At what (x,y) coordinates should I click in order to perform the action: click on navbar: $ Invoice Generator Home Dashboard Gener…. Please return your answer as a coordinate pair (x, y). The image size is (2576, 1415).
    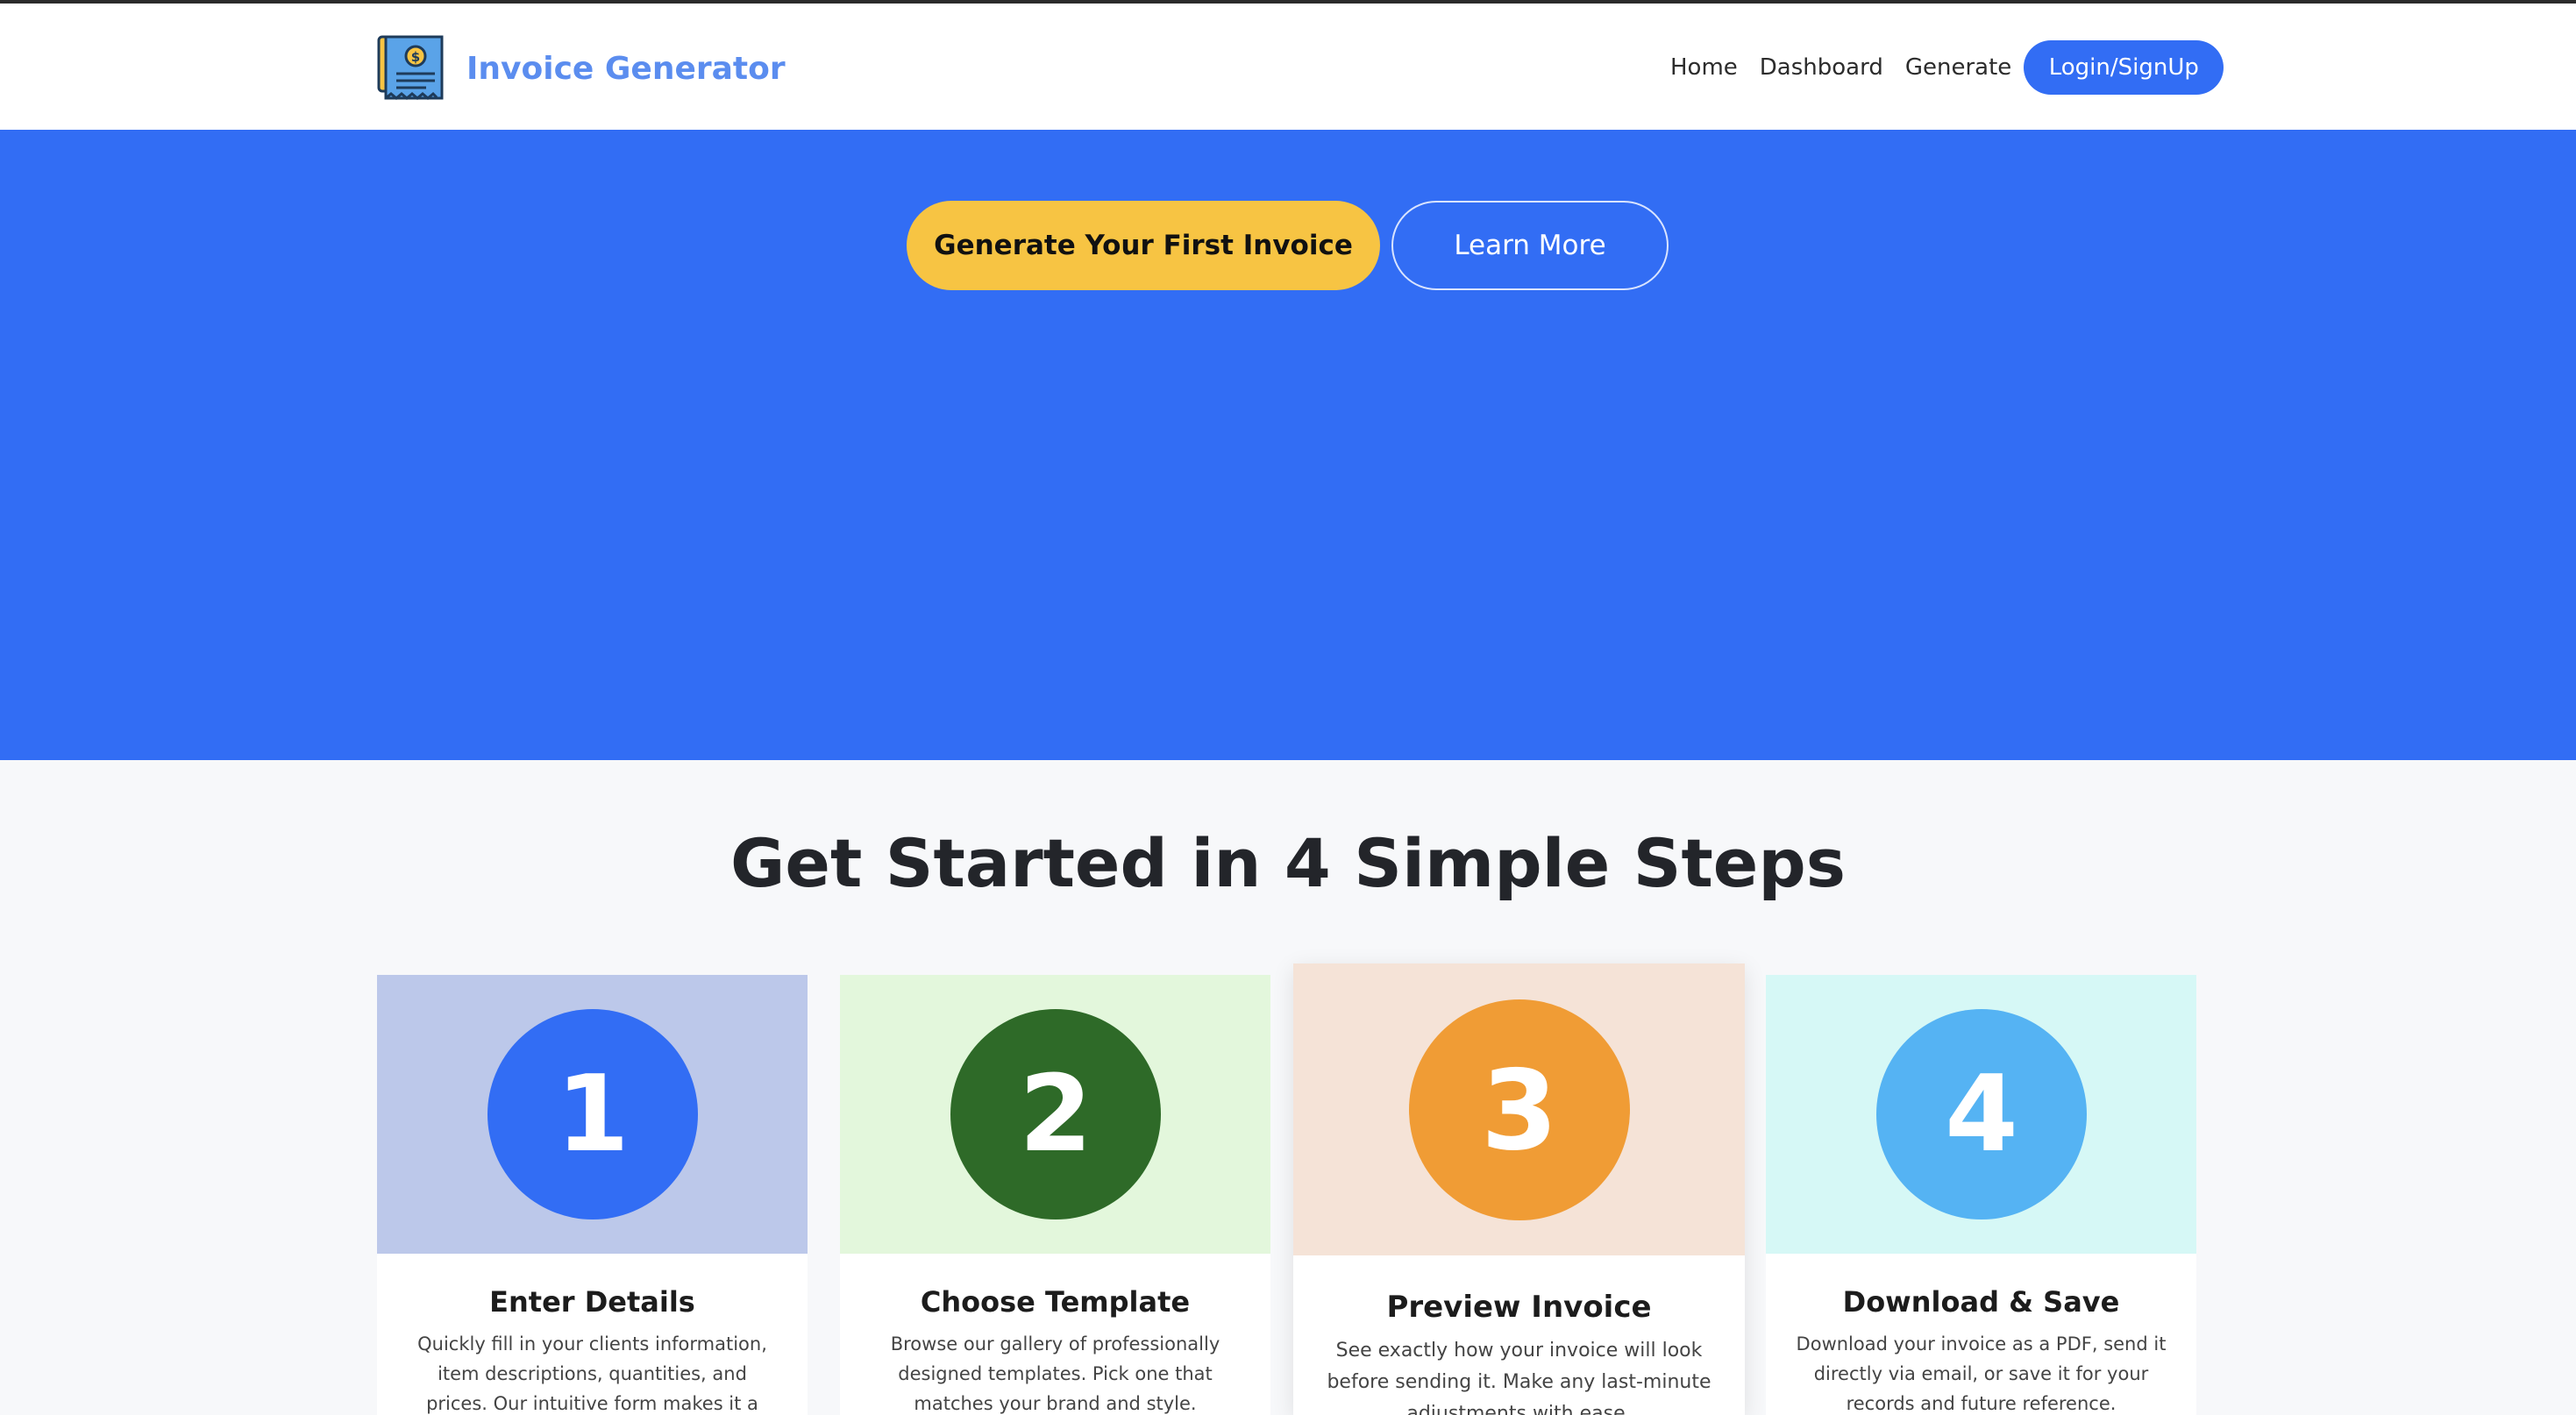
    Looking at the image, I should click on (1288, 67).